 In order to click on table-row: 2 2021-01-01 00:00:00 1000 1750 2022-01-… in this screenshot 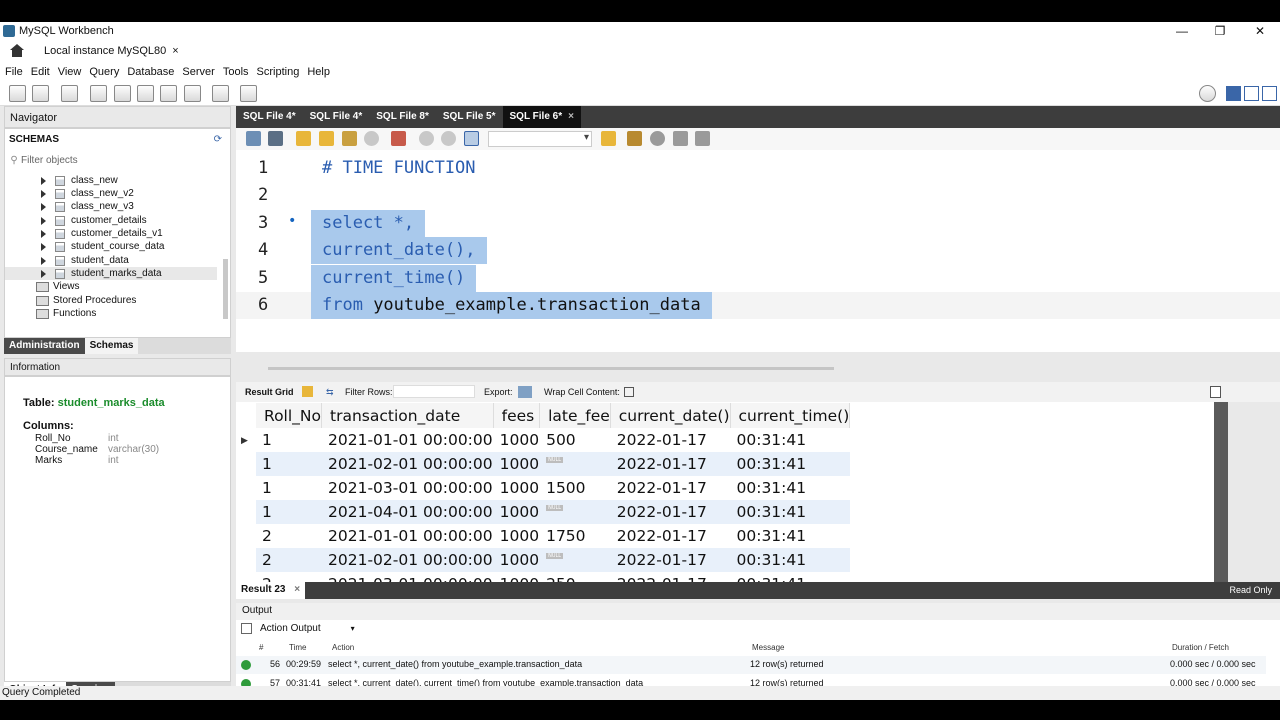, I will do `click(553, 536)`.